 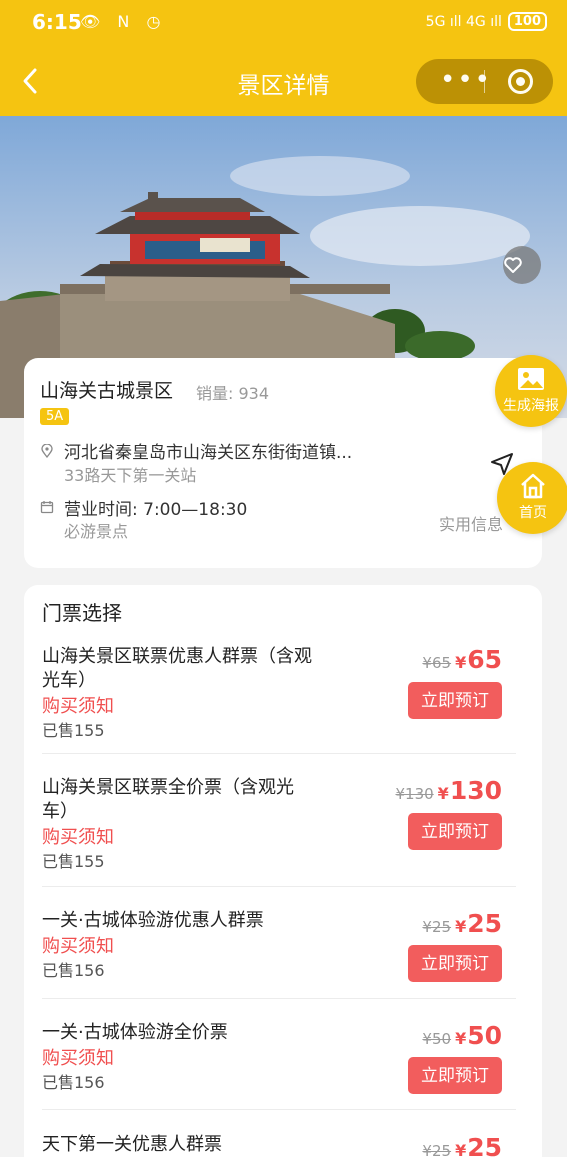 I want to click on original-price: ¥130, so click(x=414, y=794).